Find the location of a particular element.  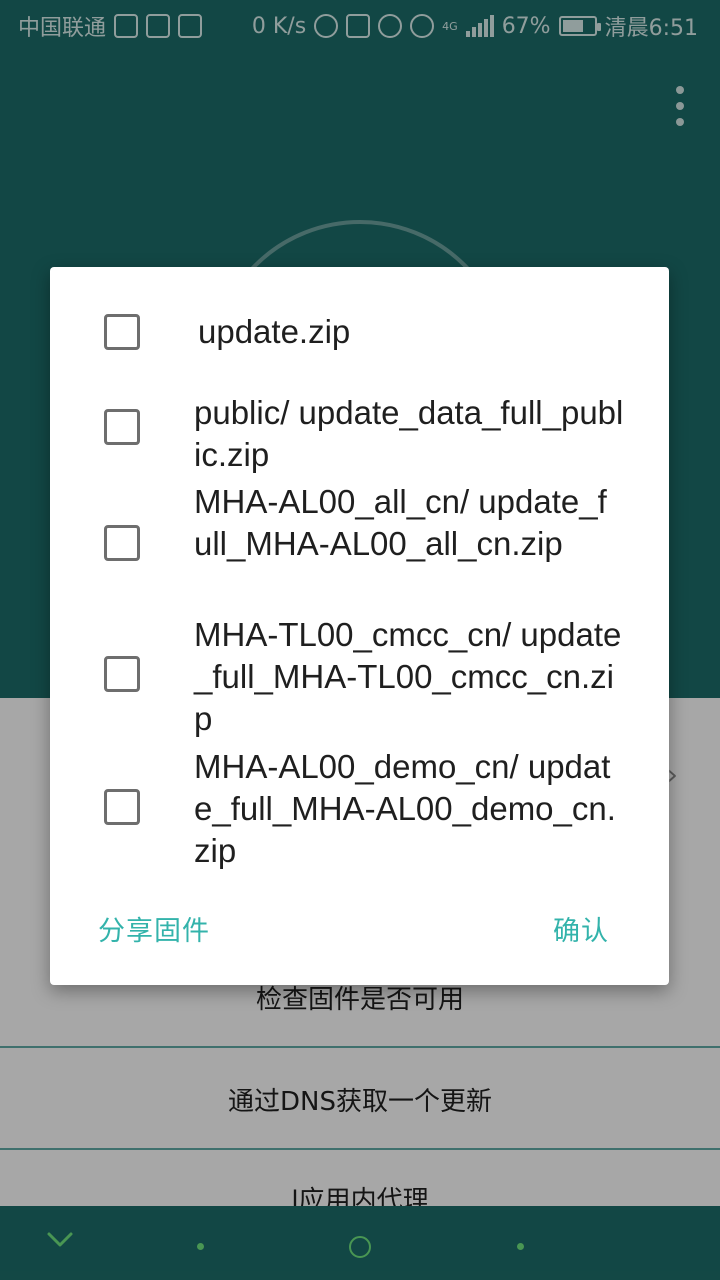

share-firmware-button: 分享固件 is located at coordinates (154, 928).